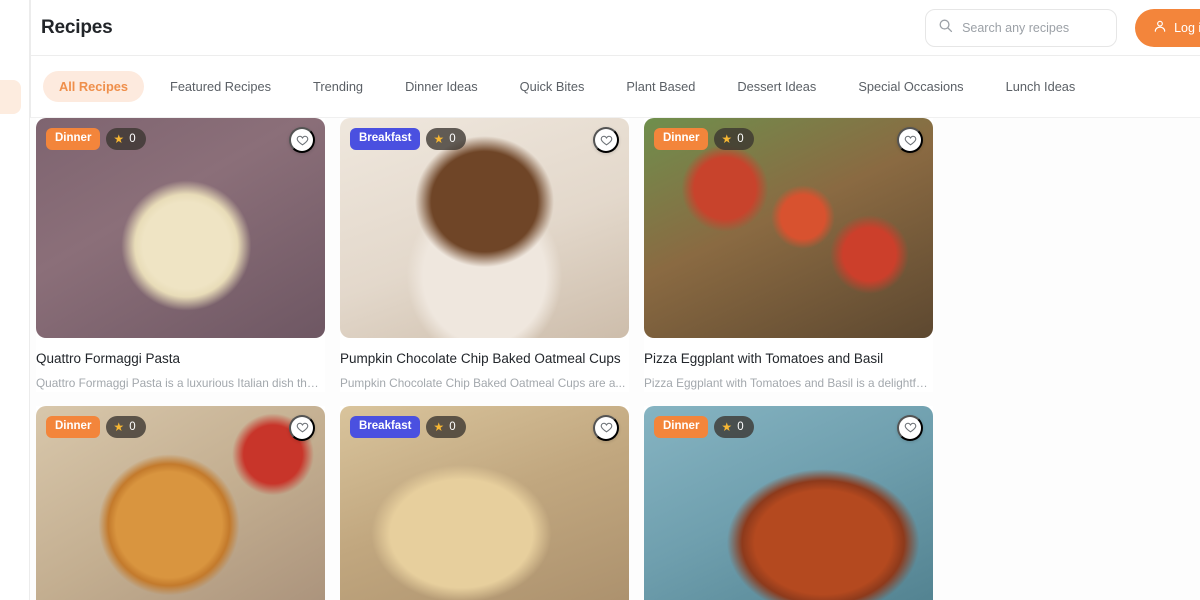 The height and width of the screenshot is (600, 1200). I want to click on tab-label: Quick Bites, so click(552, 86).